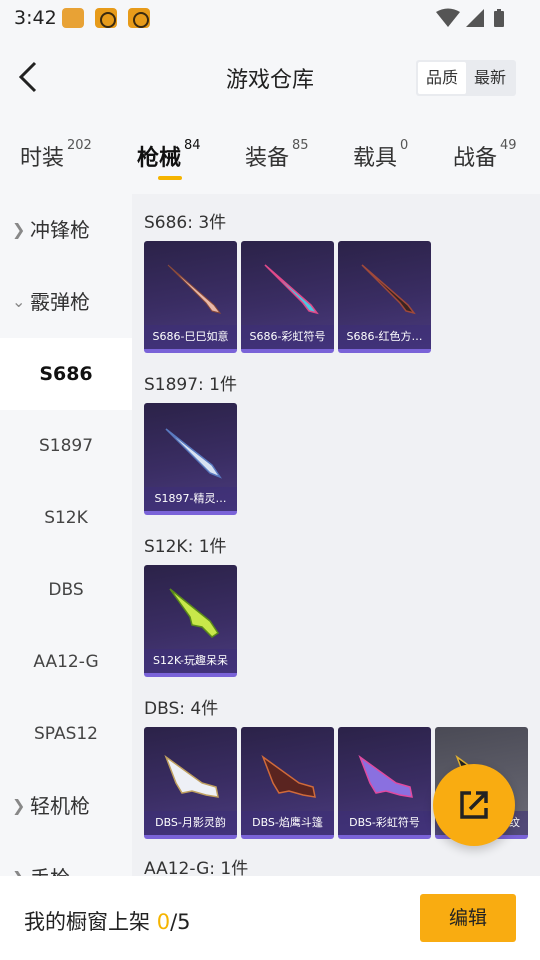 This screenshot has width=540, height=960. I want to click on item-card: DBS-月影灵韵, so click(190, 783).